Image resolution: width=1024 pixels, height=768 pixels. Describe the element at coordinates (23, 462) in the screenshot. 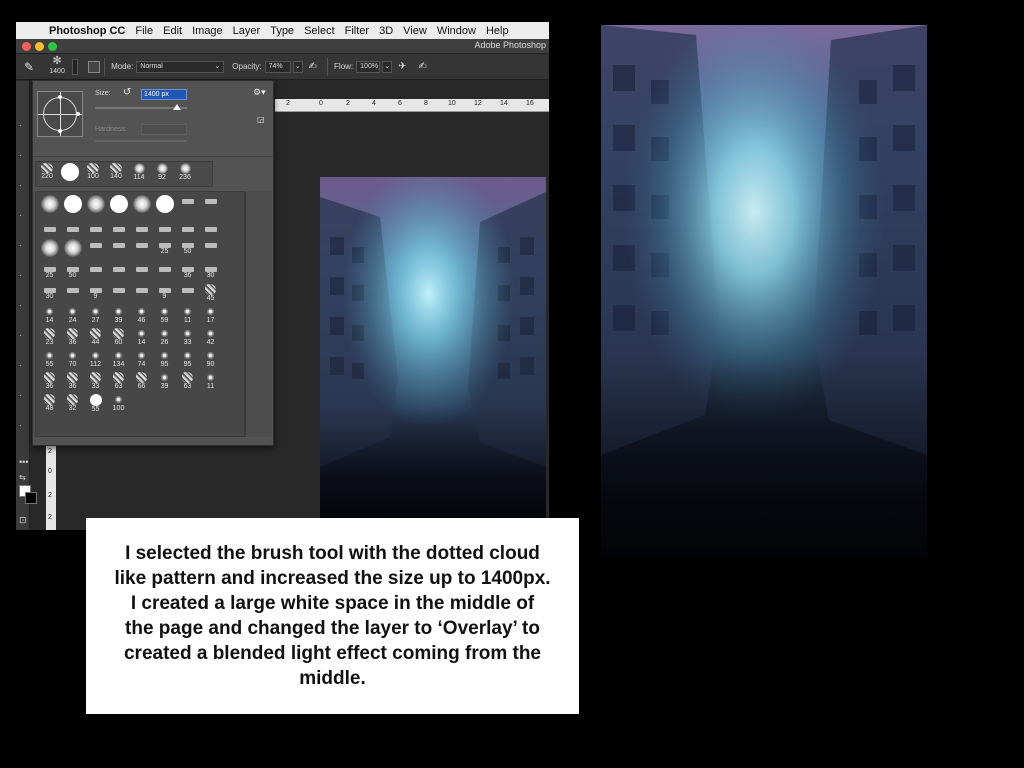

I see `more-tools-icon: •••` at that location.